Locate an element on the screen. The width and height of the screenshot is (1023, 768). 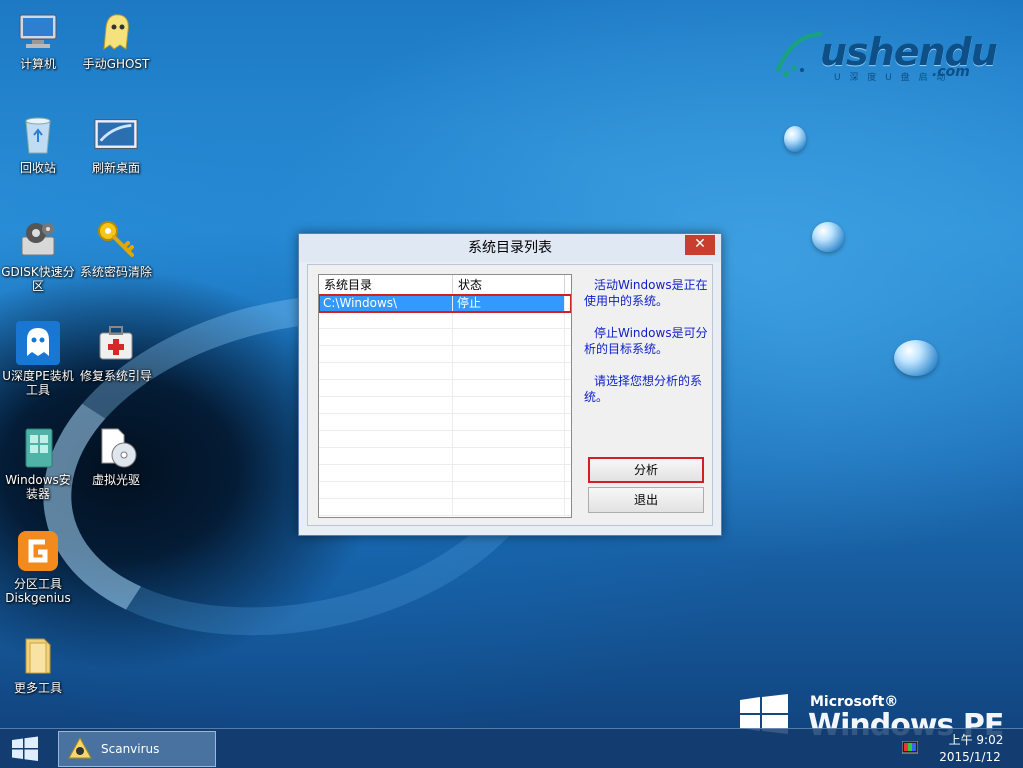
key-icon is located at coordinates (116, 239).